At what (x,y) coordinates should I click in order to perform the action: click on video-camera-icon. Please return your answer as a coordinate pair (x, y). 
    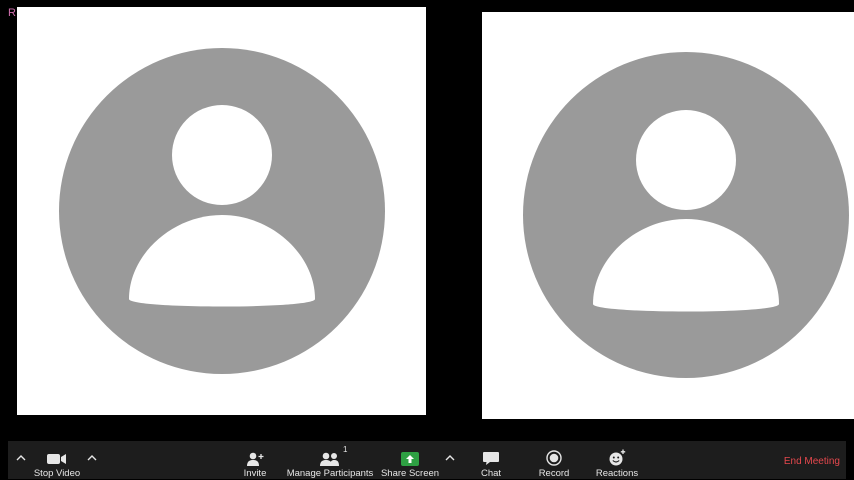
    Looking at the image, I should click on (57, 455).